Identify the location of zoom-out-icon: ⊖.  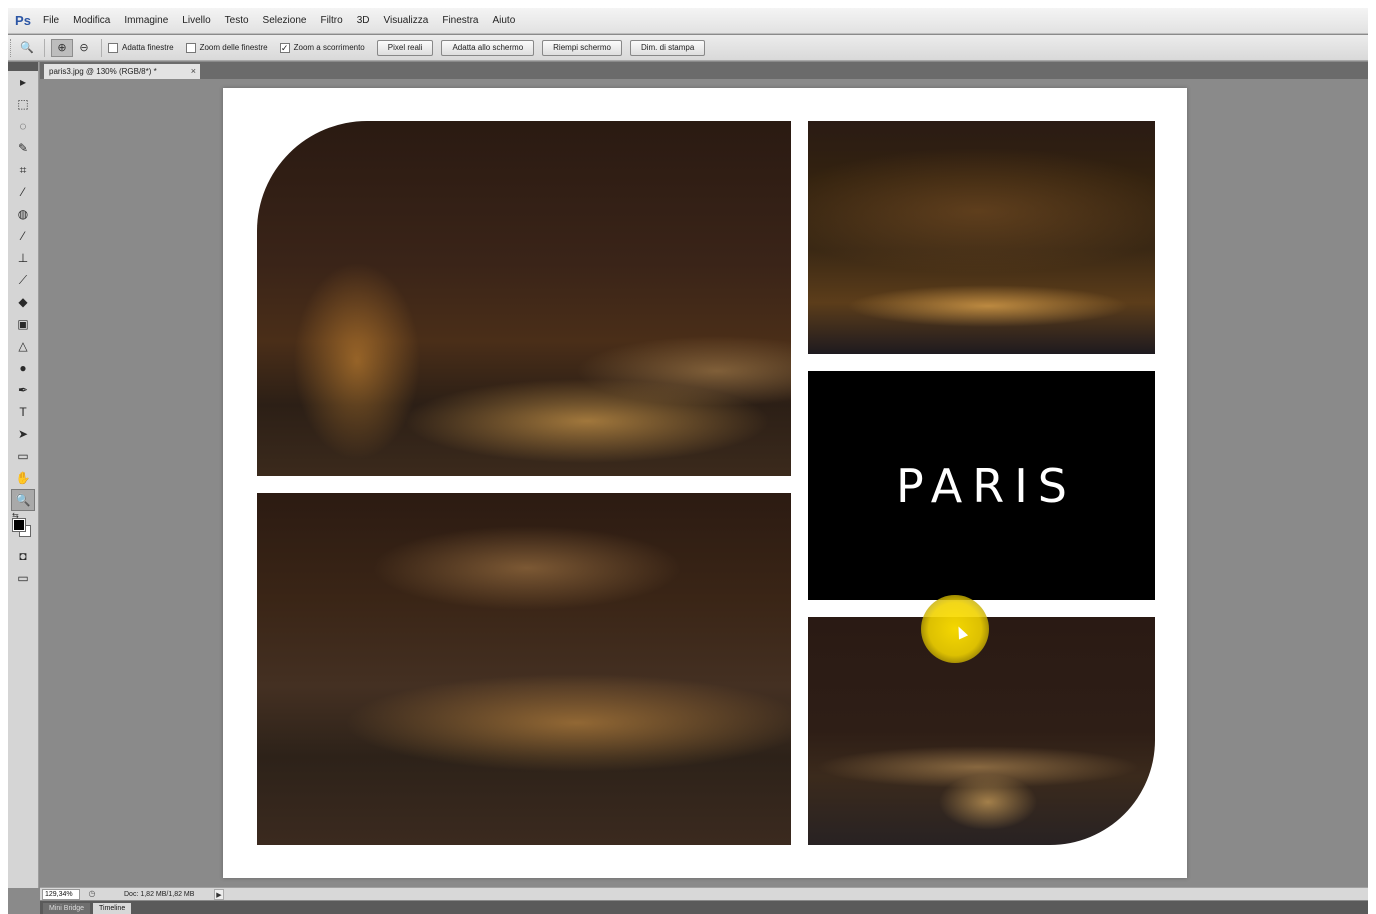
(84, 48).